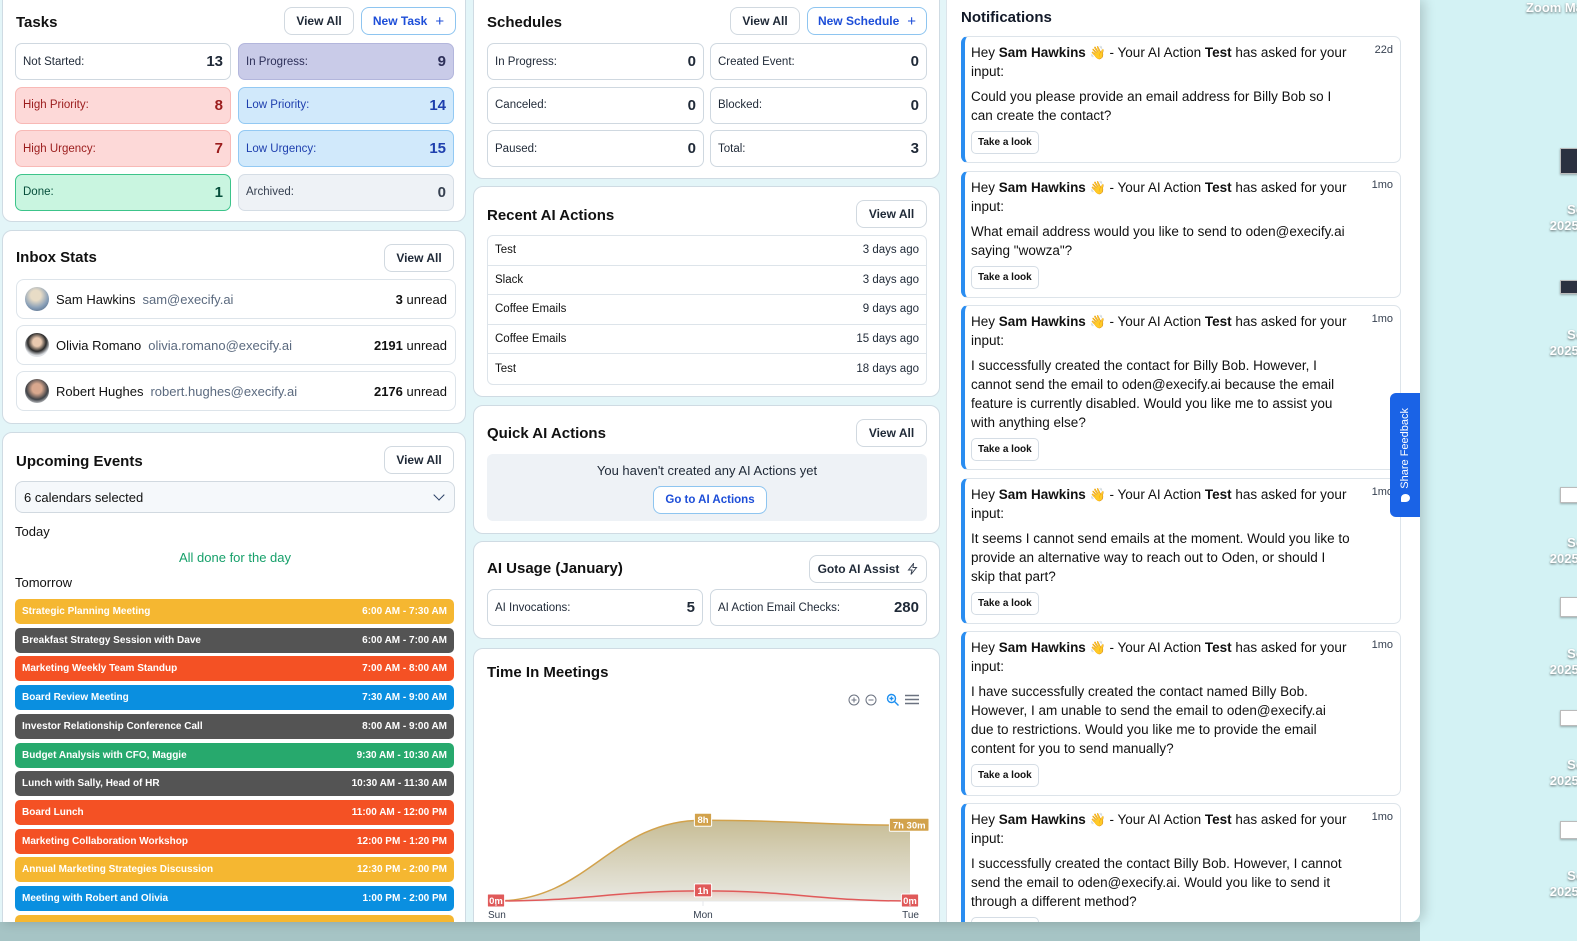 The height and width of the screenshot is (941, 1577). Describe the element at coordinates (521, 105) in the screenshot. I see `stat-label: Canceled:` at that location.